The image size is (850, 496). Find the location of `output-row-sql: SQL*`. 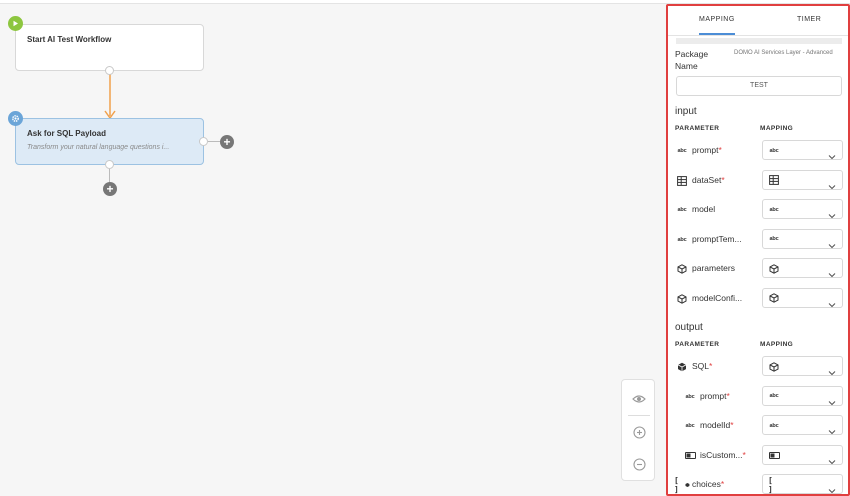

output-row-sql: SQL* is located at coordinates (758, 367).